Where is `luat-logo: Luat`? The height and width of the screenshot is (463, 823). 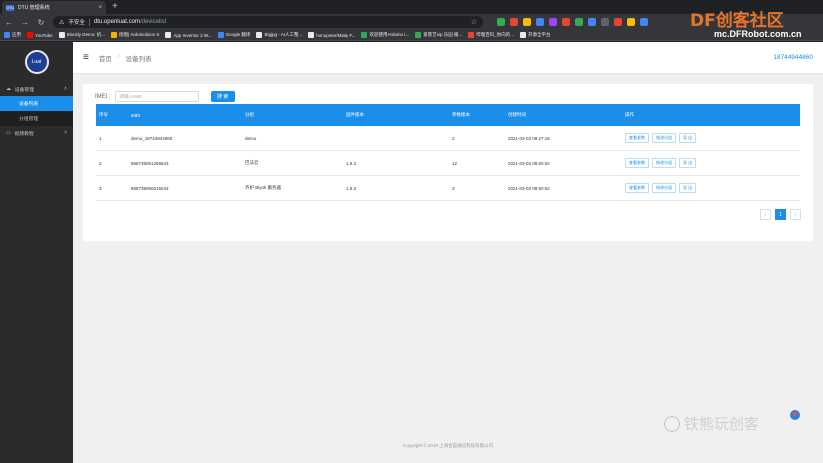 luat-logo: Luat is located at coordinates (36, 62).